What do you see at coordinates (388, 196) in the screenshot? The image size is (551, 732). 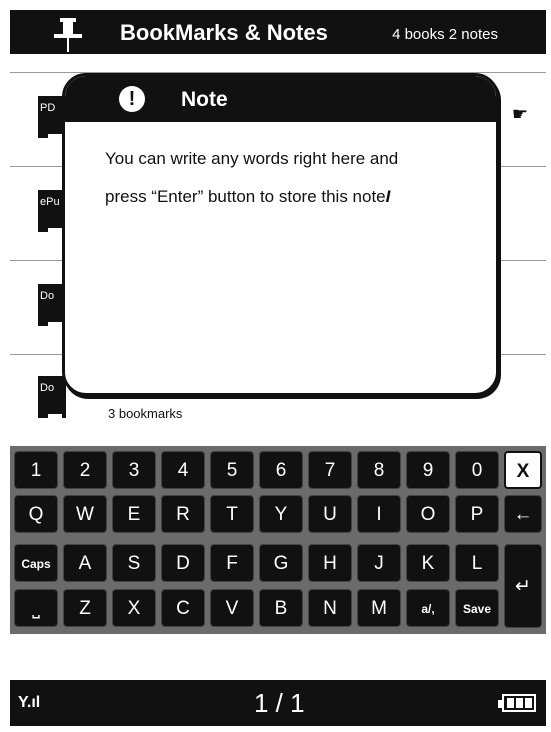 I see `text-caret: I` at bounding box center [388, 196].